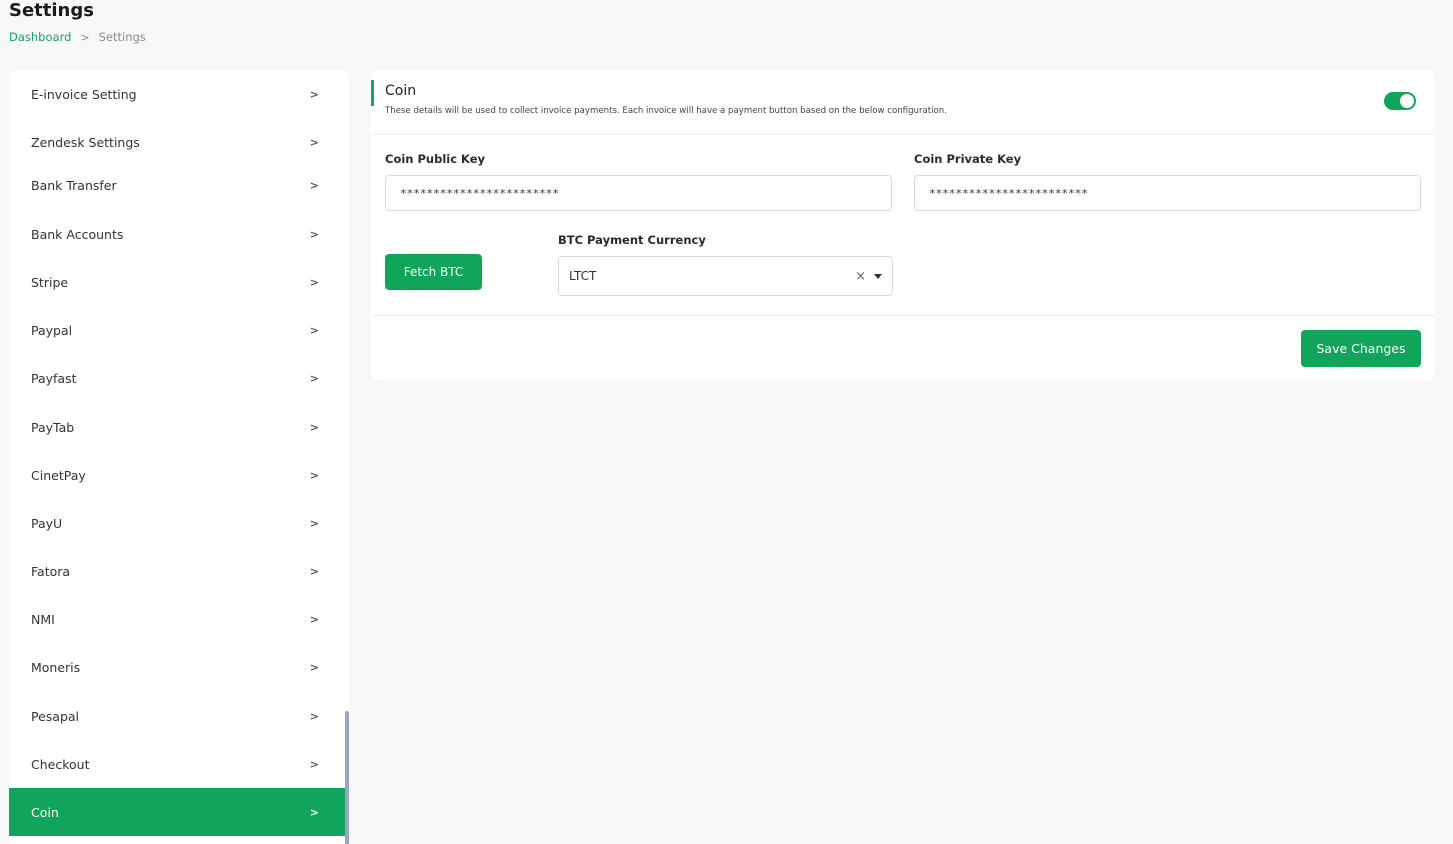 The image size is (1453, 844). Describe the element at coordinates (77, 234) in the screenshot. I see `sidebar-item-label: Bank Accounts` at that location.